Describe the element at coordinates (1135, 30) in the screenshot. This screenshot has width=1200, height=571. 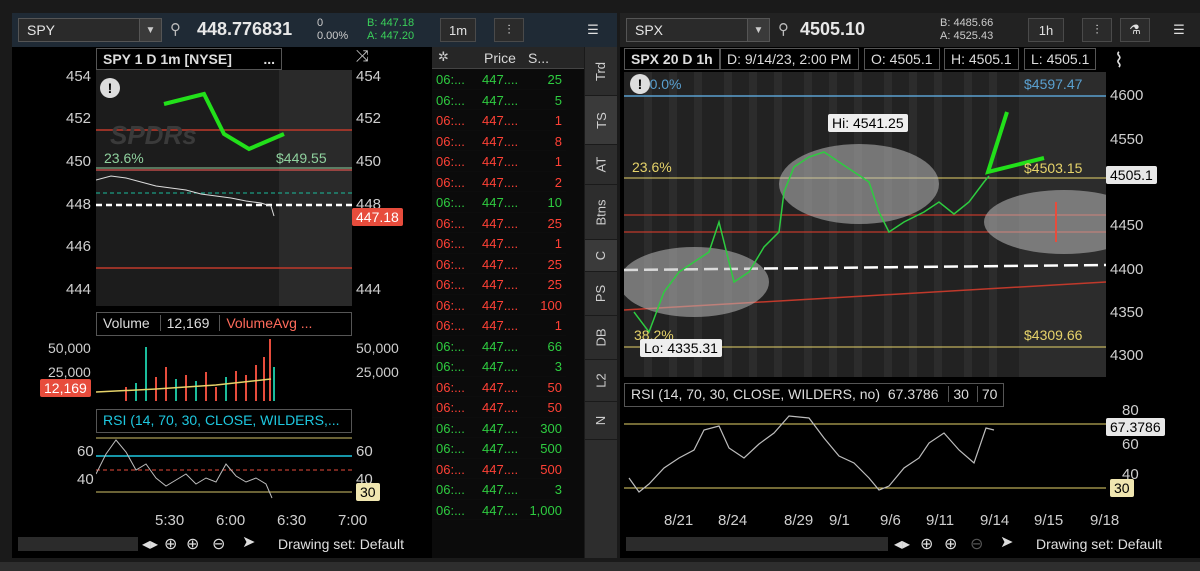
I see `flask-icon: ⚗` at that location.